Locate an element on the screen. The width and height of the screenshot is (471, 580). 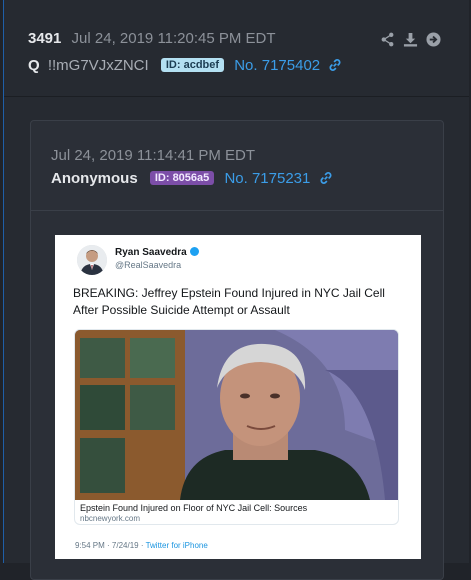
post-header: 3491 Jul 24, 2019 11:20:45 PM EDT is located at coordinates (152, 38).